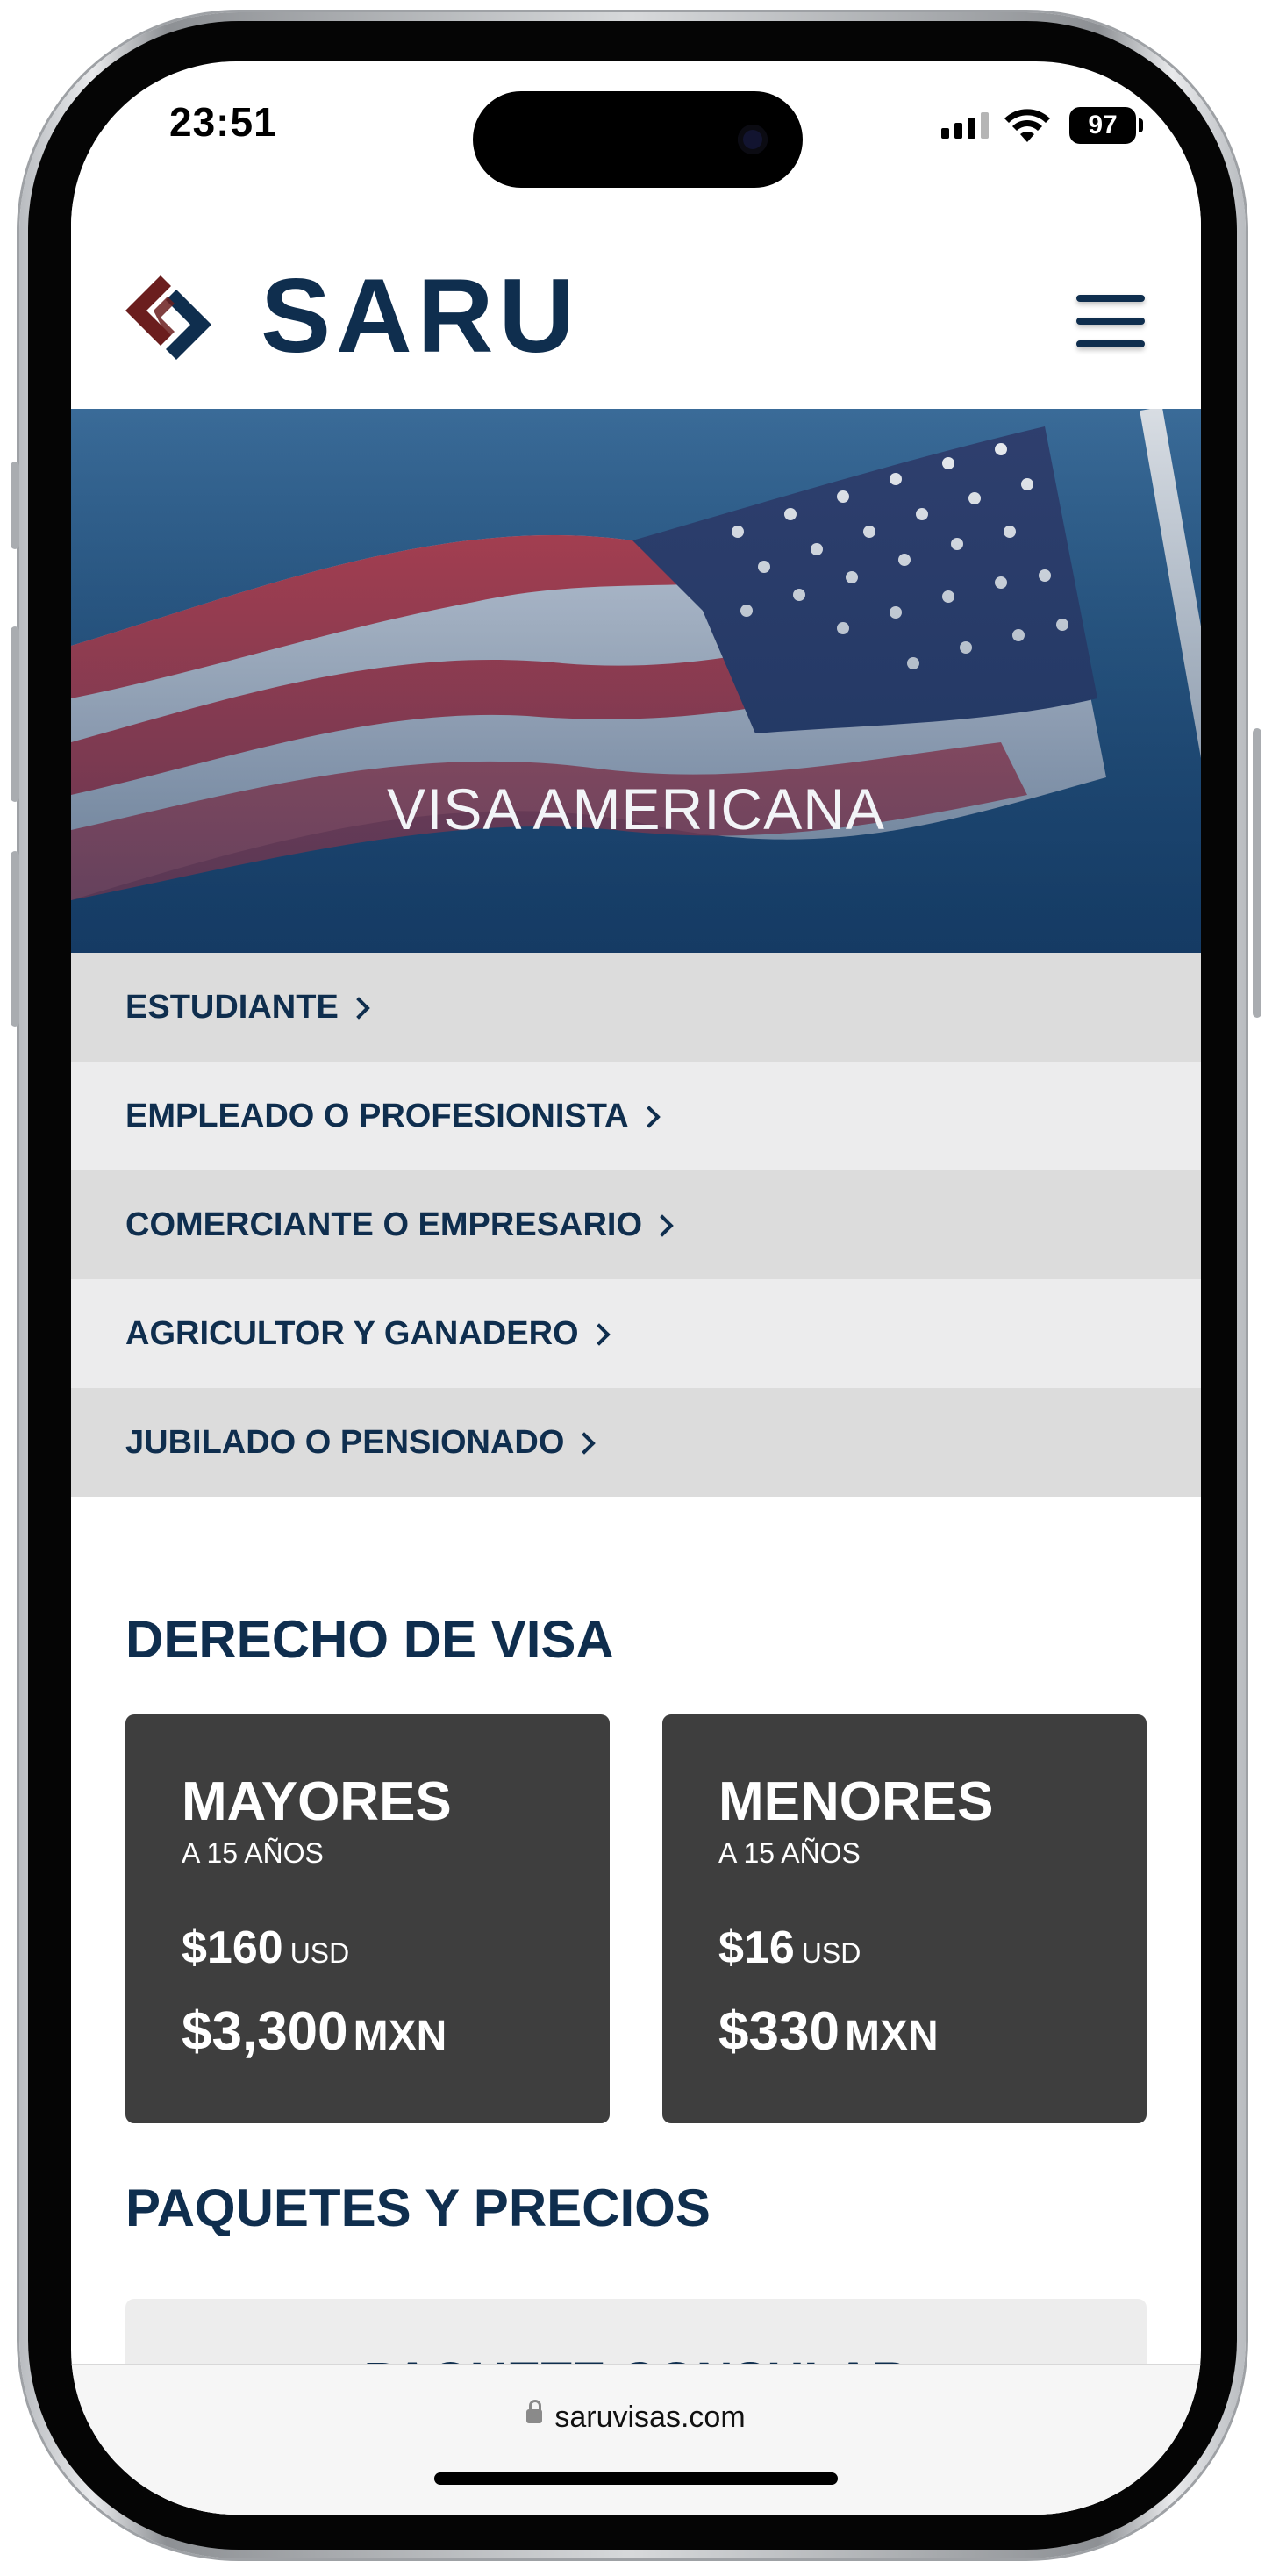 This screenshot has height=2576, width=1272. I want to click on mxn-price: $3,300 MXN, so click(314, 2031).